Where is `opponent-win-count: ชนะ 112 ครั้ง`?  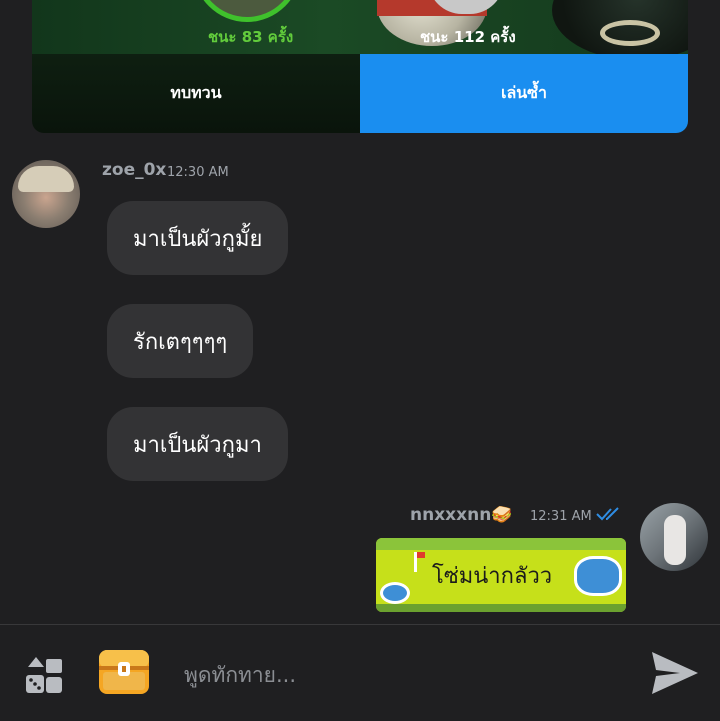
opponent-win-count: ชนะ 112 ครั้ง is located at coordinates (468, 37).